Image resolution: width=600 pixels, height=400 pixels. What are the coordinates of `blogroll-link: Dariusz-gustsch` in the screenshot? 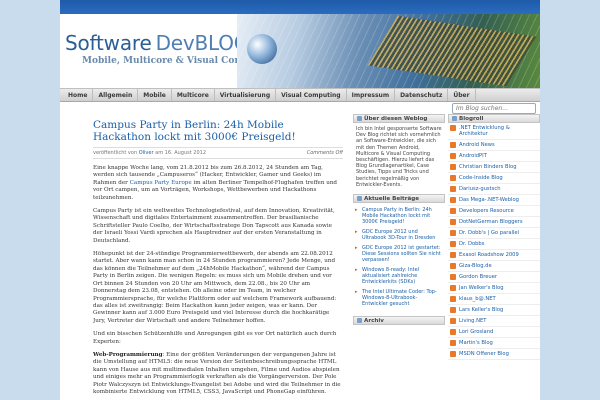 It's located at (494, 189).